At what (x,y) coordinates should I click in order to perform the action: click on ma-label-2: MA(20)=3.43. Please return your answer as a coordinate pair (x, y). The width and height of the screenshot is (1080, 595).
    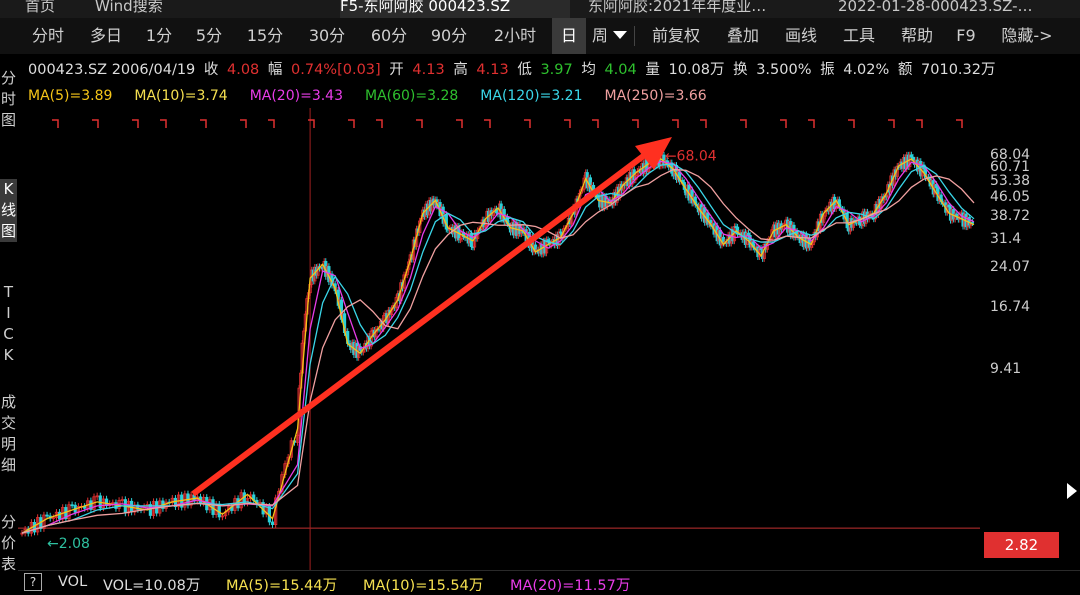
    Looking at the image, I should click on (296, 96).